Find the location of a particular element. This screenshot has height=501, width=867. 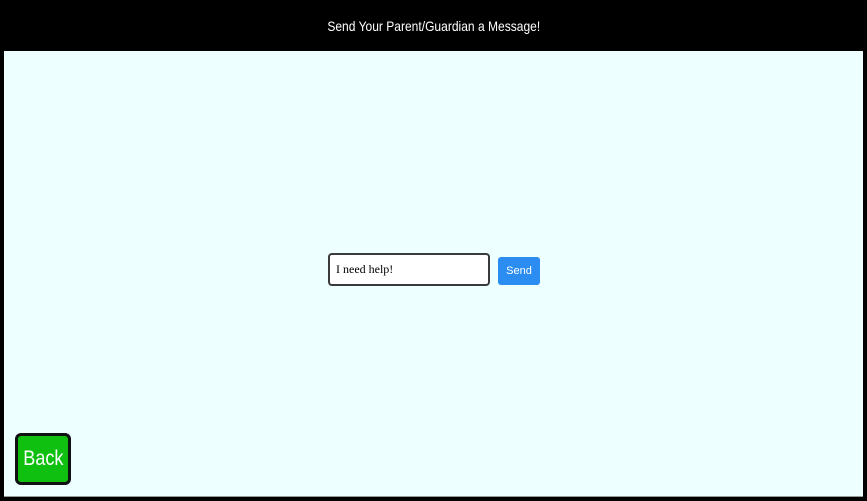

message-input is located at coordinates (409, 269).